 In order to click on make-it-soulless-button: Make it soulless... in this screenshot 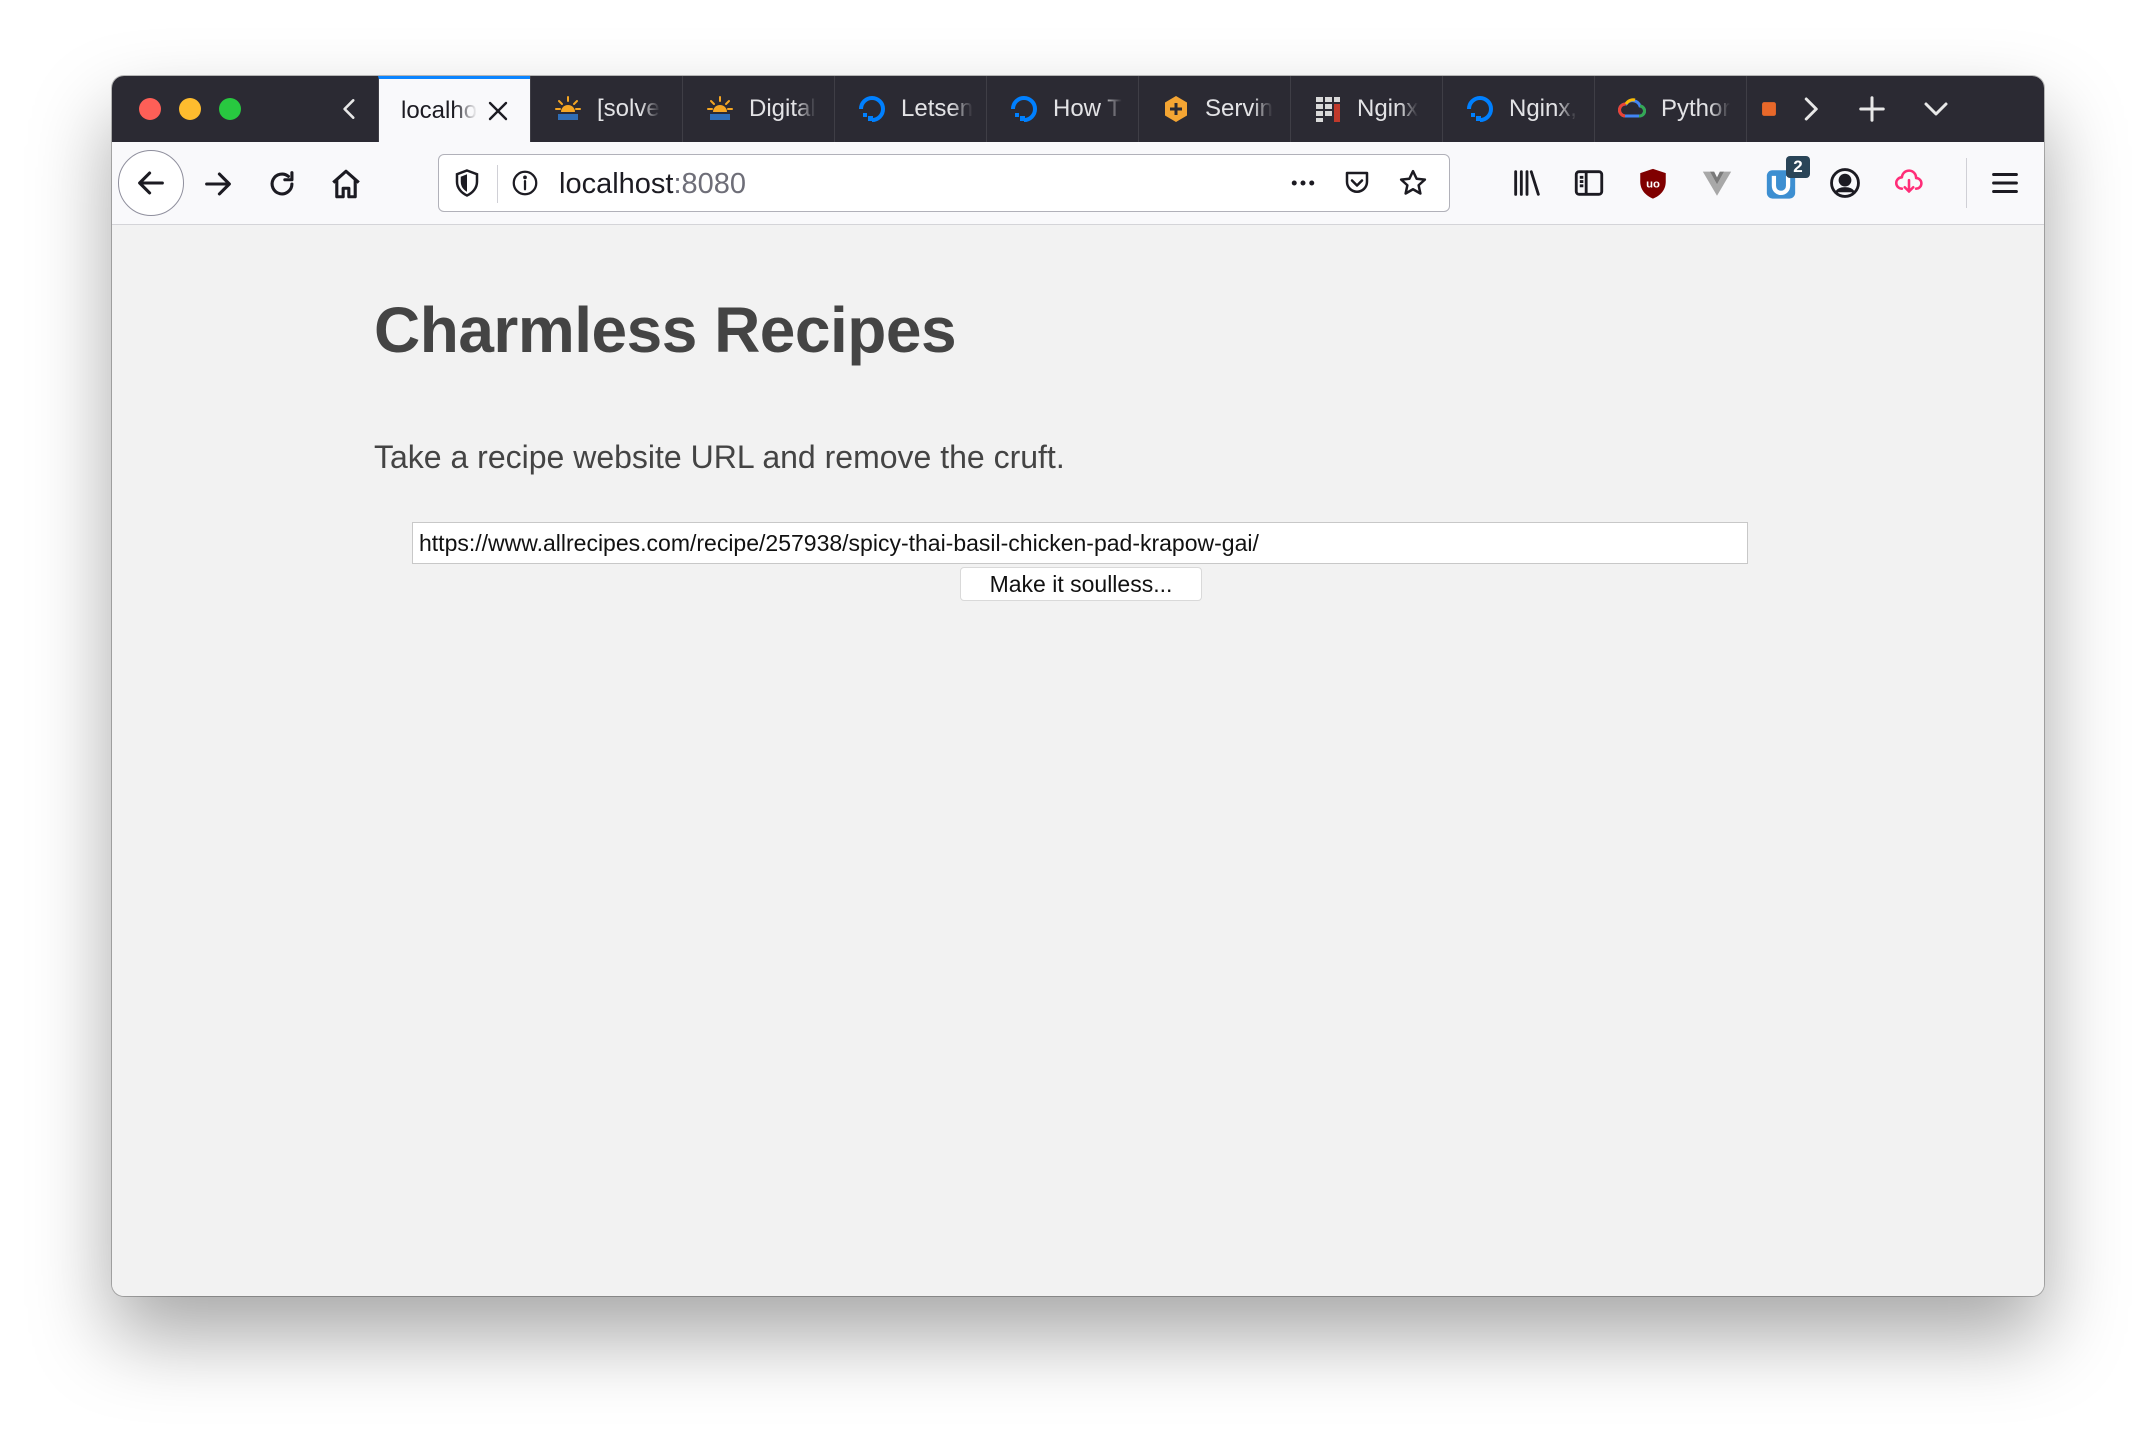, I will do `click(1081, 584)`.